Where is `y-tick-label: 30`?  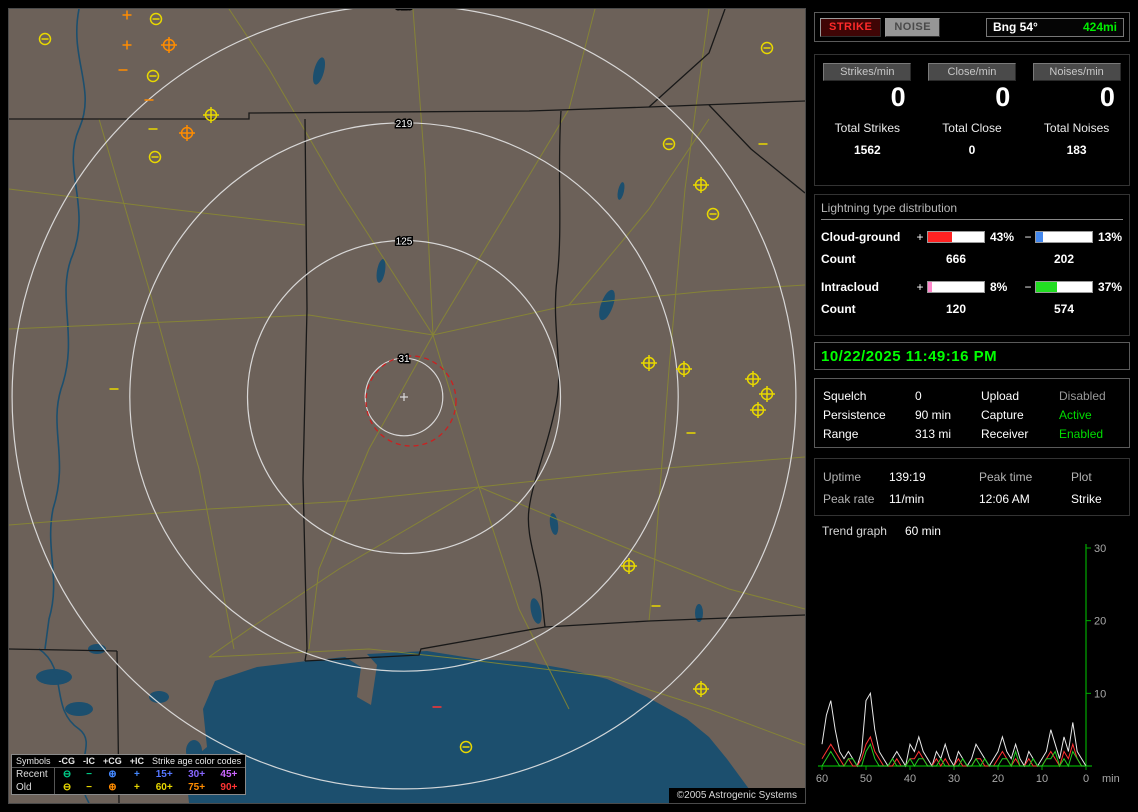 y-tick-label: 30 is located at coordinates (1100, 549).